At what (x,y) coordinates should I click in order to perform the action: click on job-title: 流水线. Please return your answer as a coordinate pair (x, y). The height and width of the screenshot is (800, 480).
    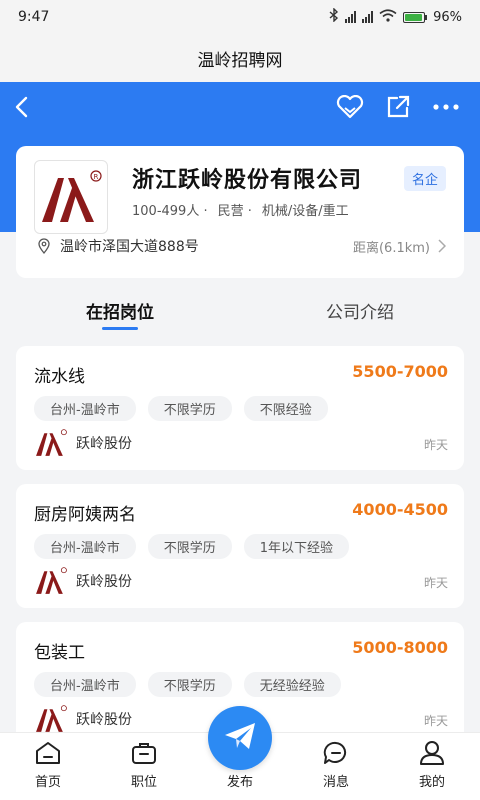
    Looking at the image, I should click on (59, 377).